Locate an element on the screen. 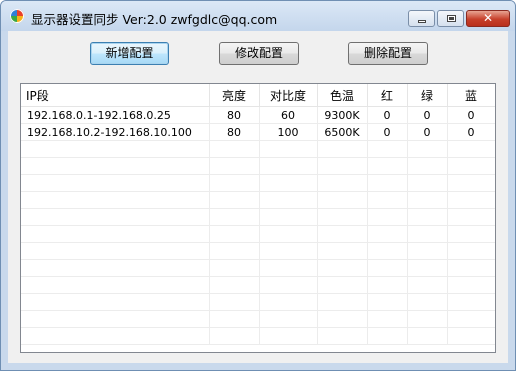  column-header-color-temp: 色温 is located at coordinates (342, 95).